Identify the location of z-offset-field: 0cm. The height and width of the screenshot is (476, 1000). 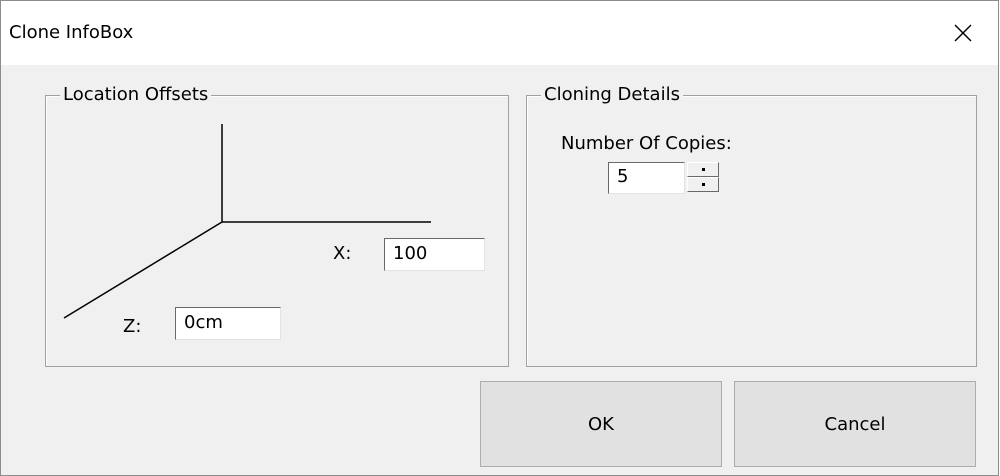
(228, 323).